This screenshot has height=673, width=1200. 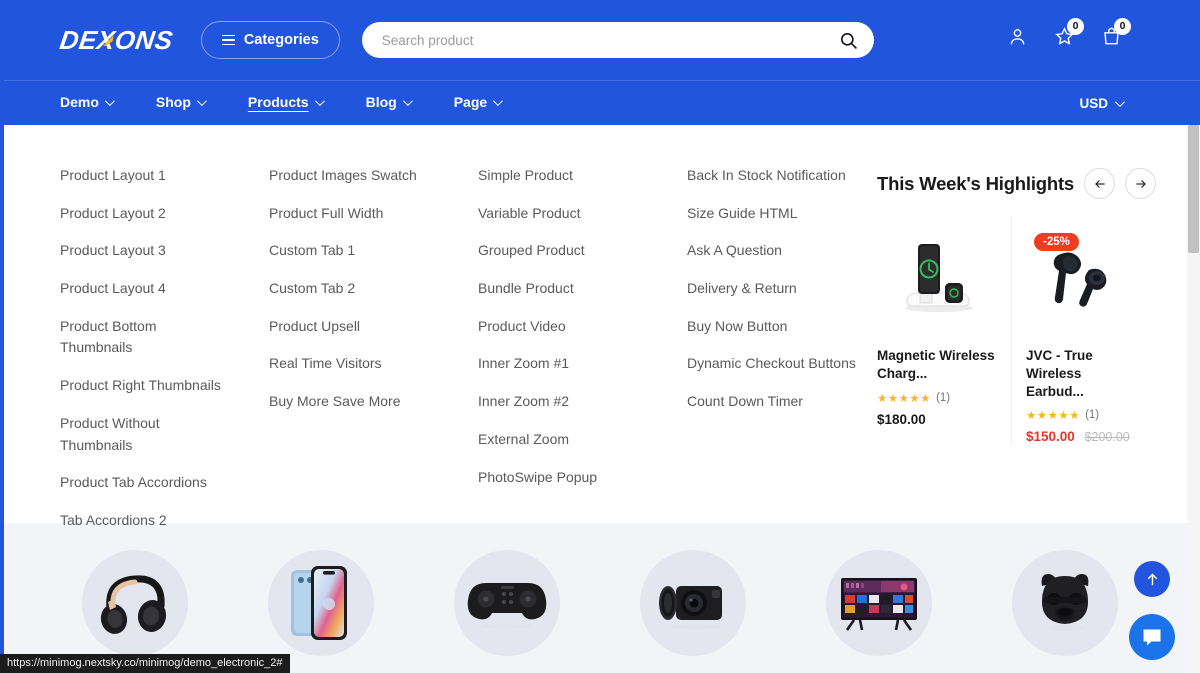 I want to click on nav-label: Products, so click(x=278, y=102).